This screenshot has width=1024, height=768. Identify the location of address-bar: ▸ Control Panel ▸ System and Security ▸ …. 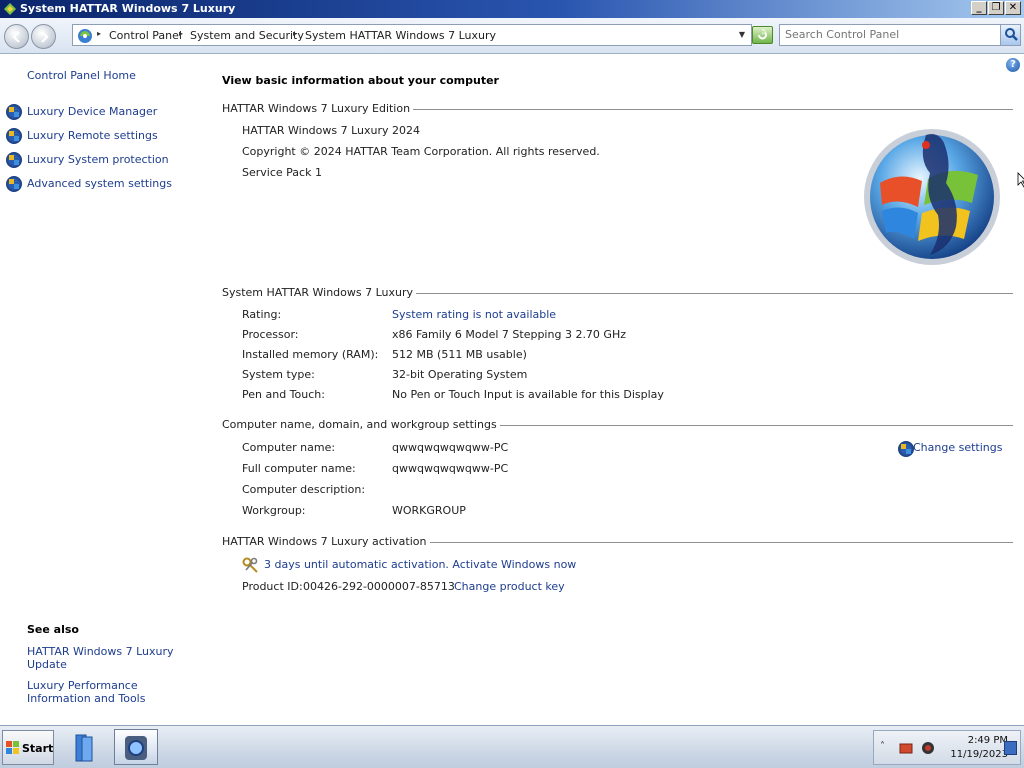
(512, 36).